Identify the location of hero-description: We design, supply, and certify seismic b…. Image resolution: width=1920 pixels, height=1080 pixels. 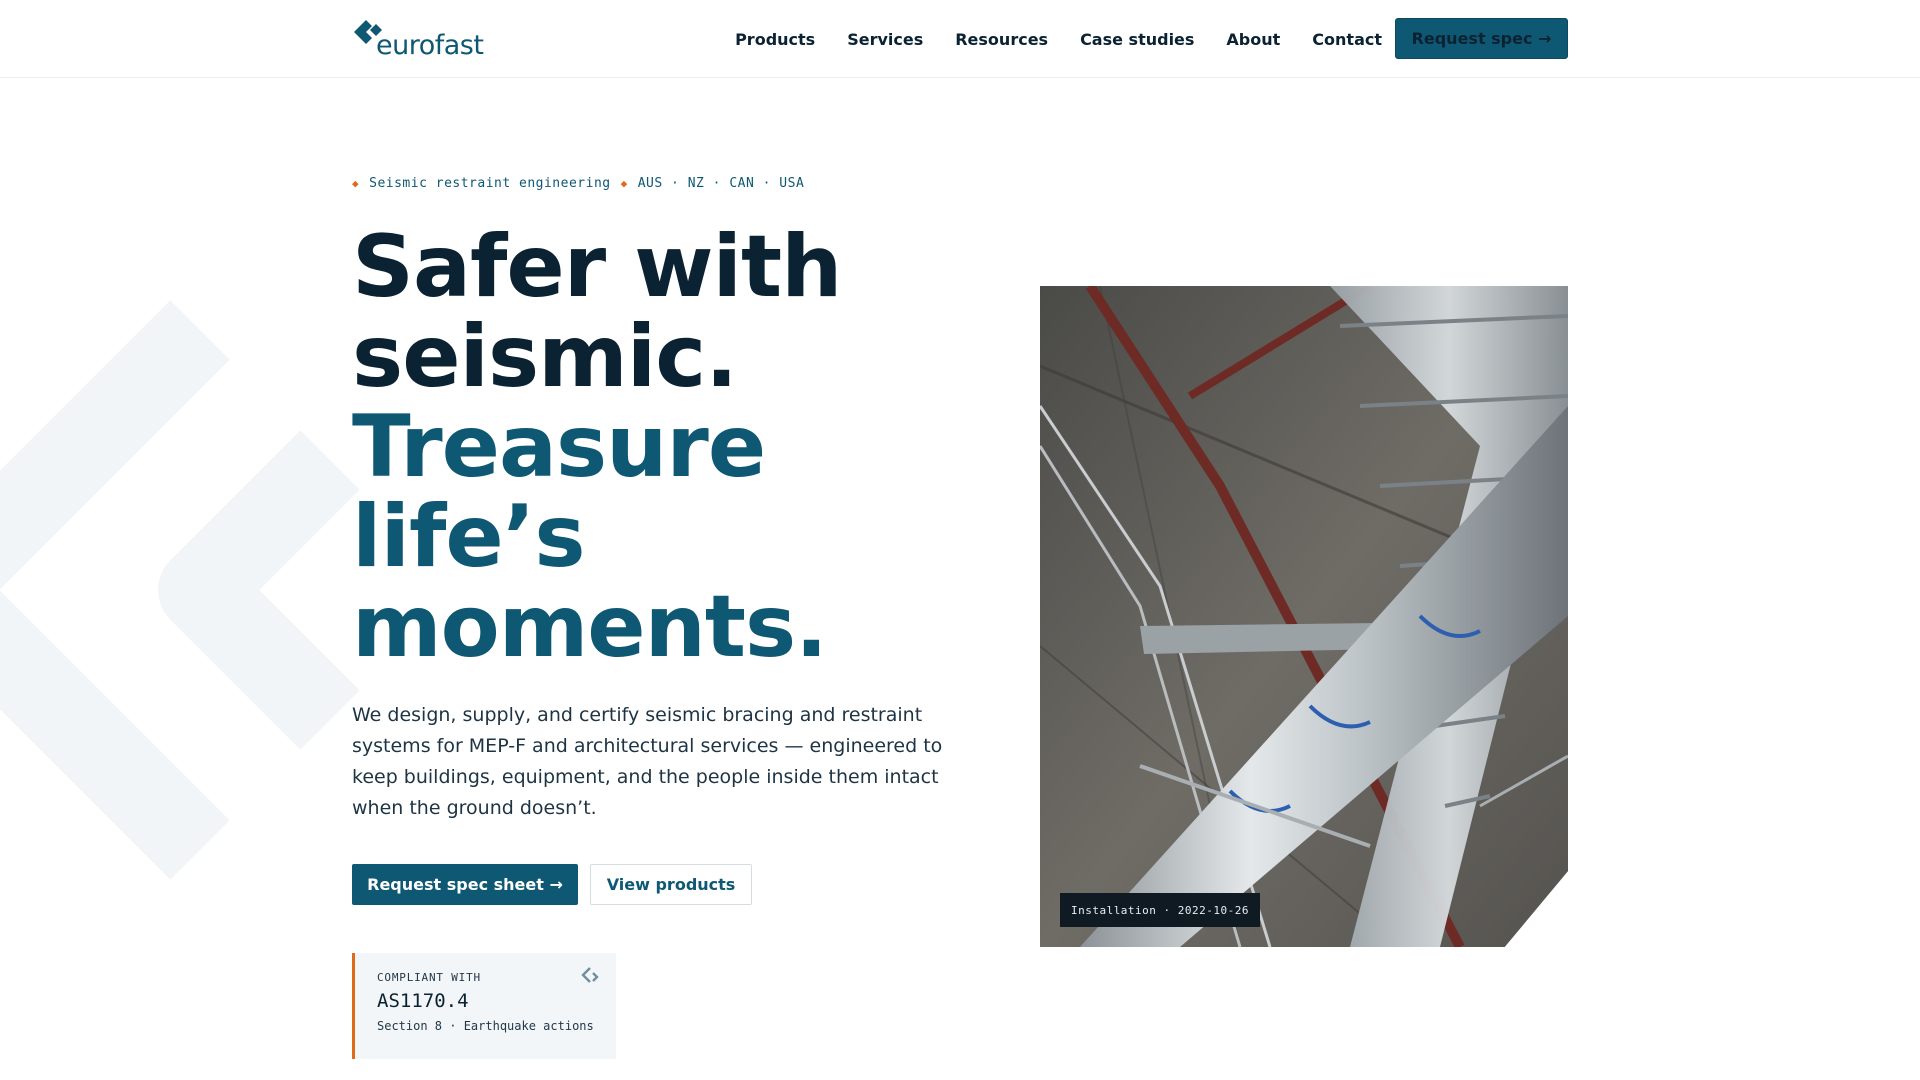
(647, 761).